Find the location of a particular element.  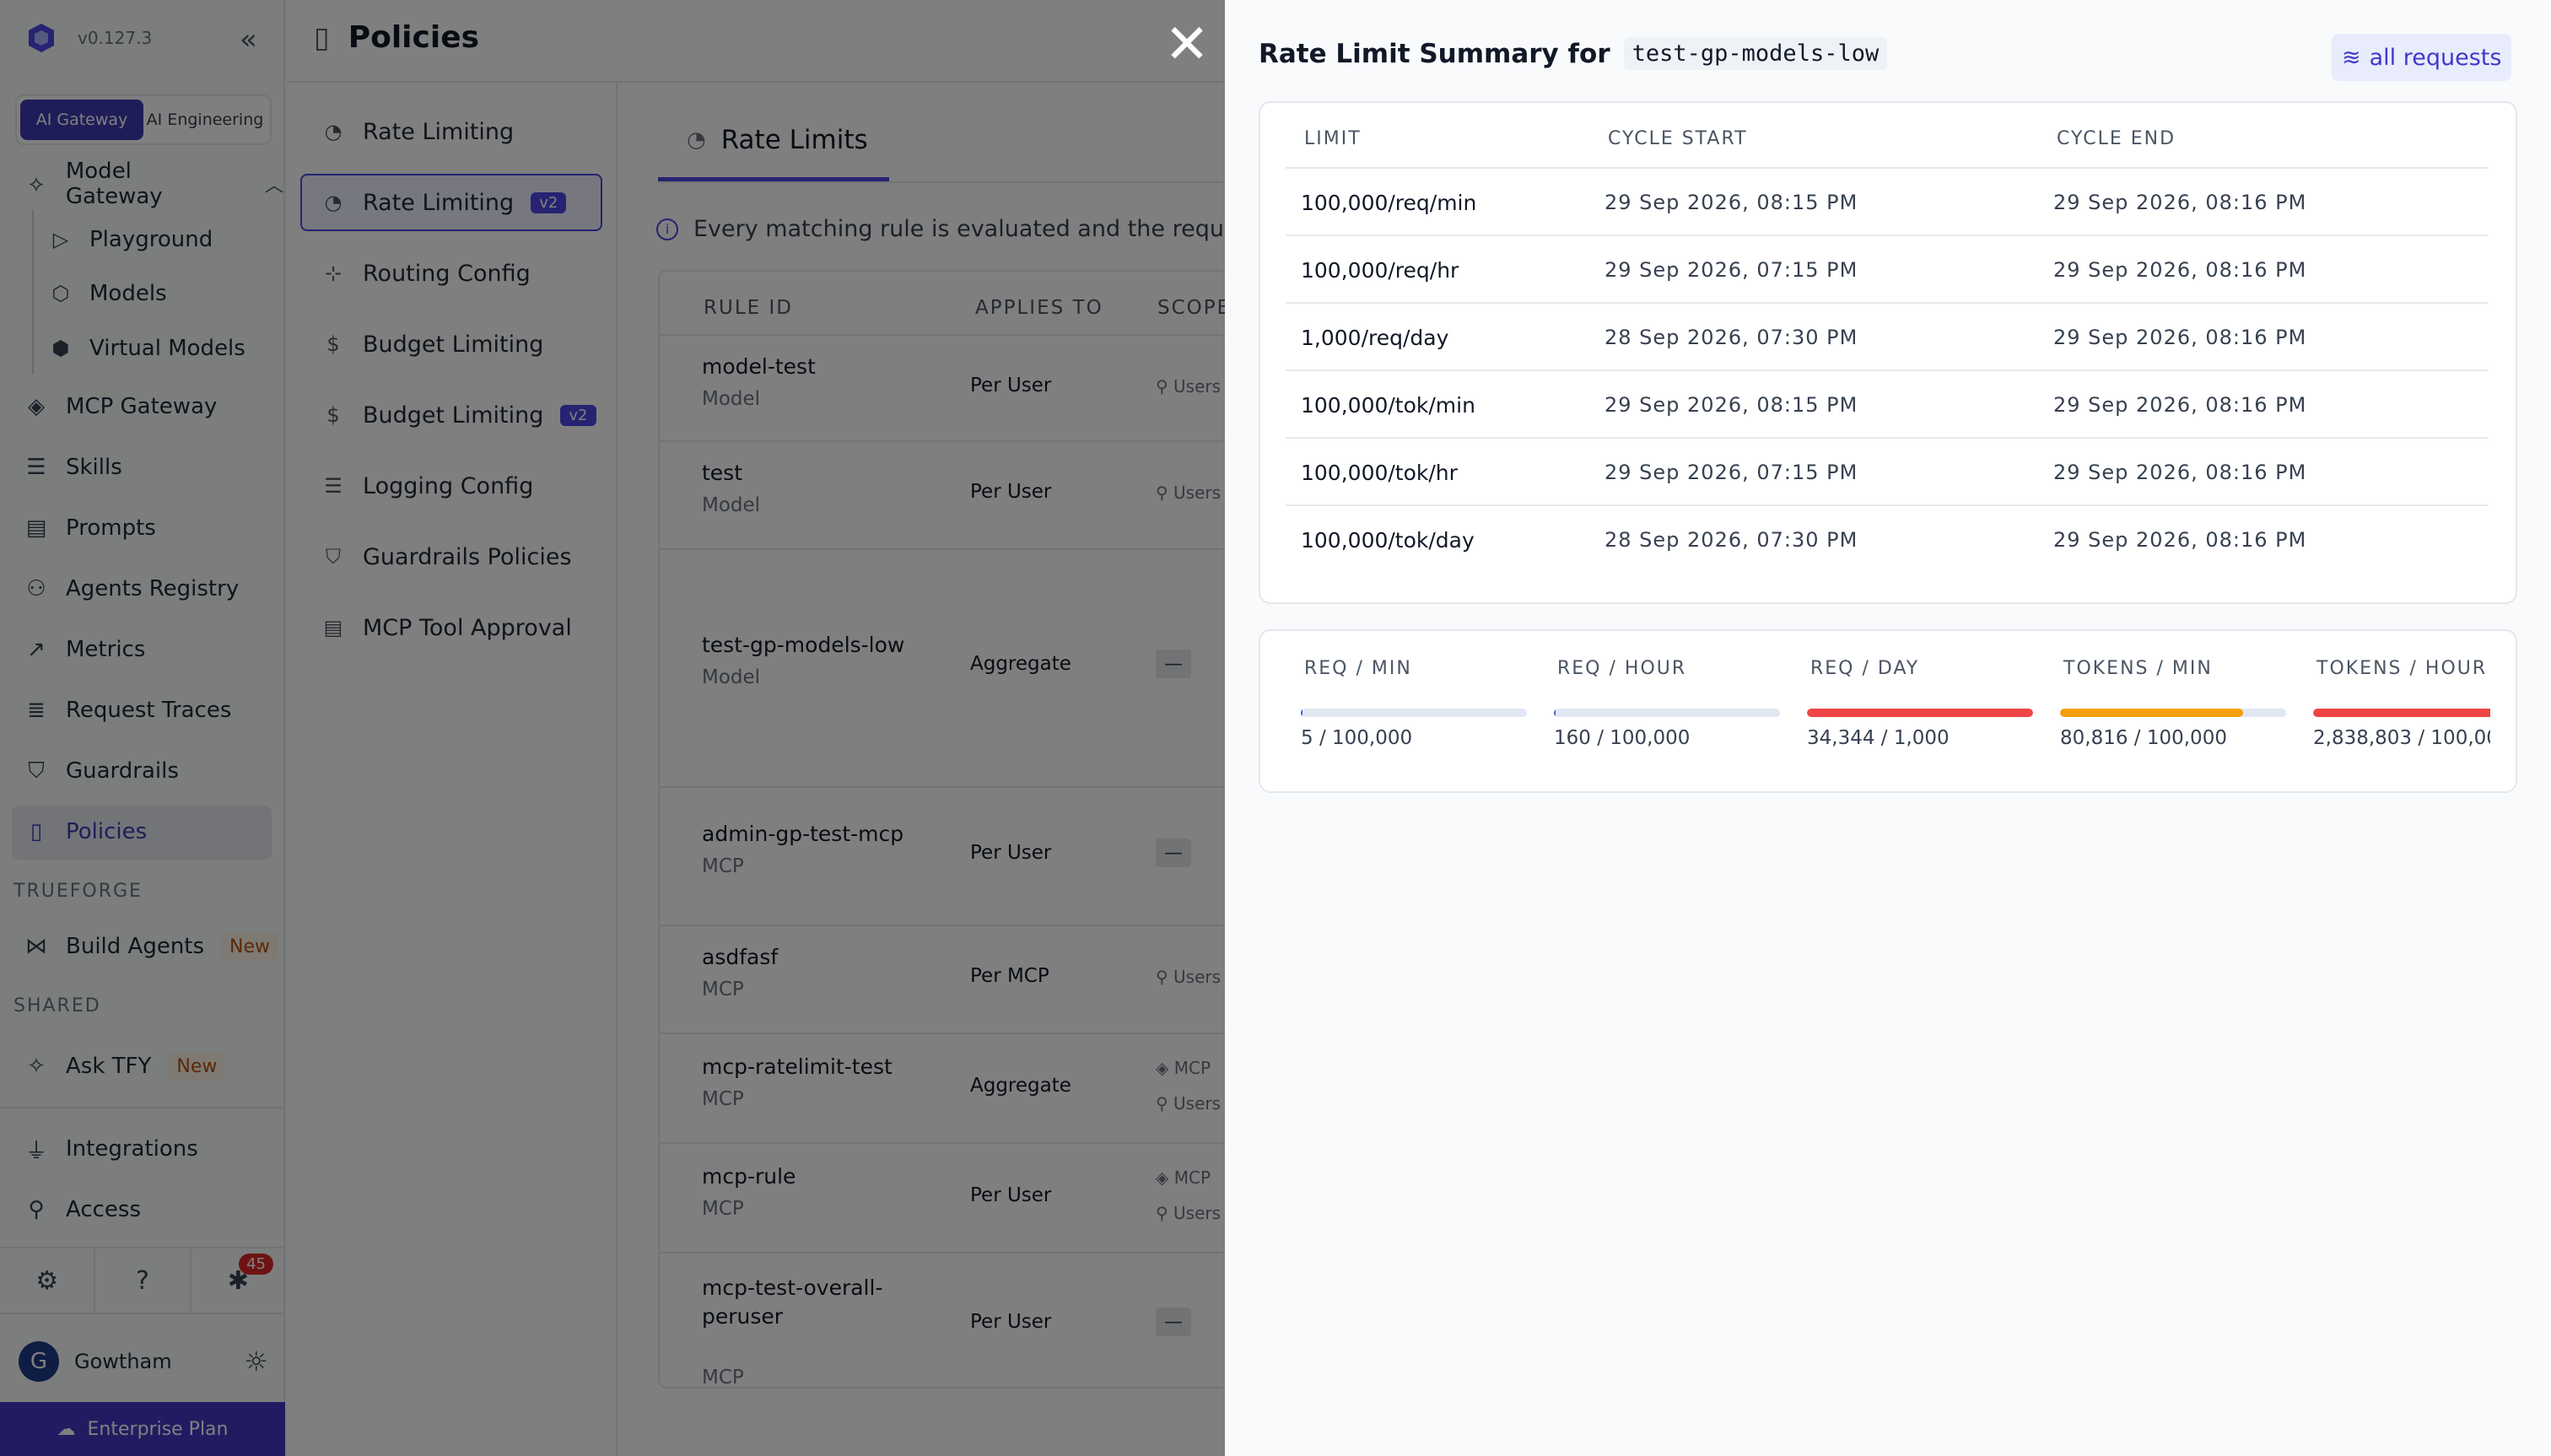

usage-label-req-hour: REQ / HOUR is located at coordinates (1622, 669).